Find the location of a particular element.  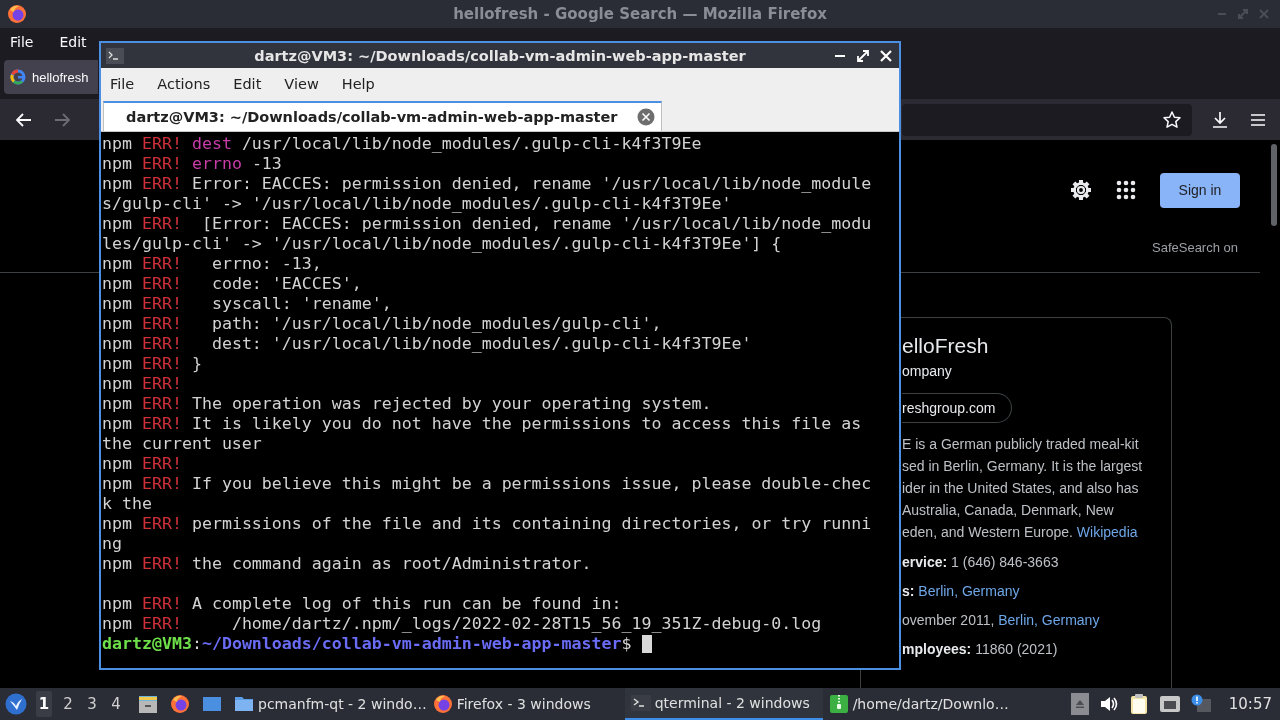

settings-icon is located at coordinates (1081, 190).